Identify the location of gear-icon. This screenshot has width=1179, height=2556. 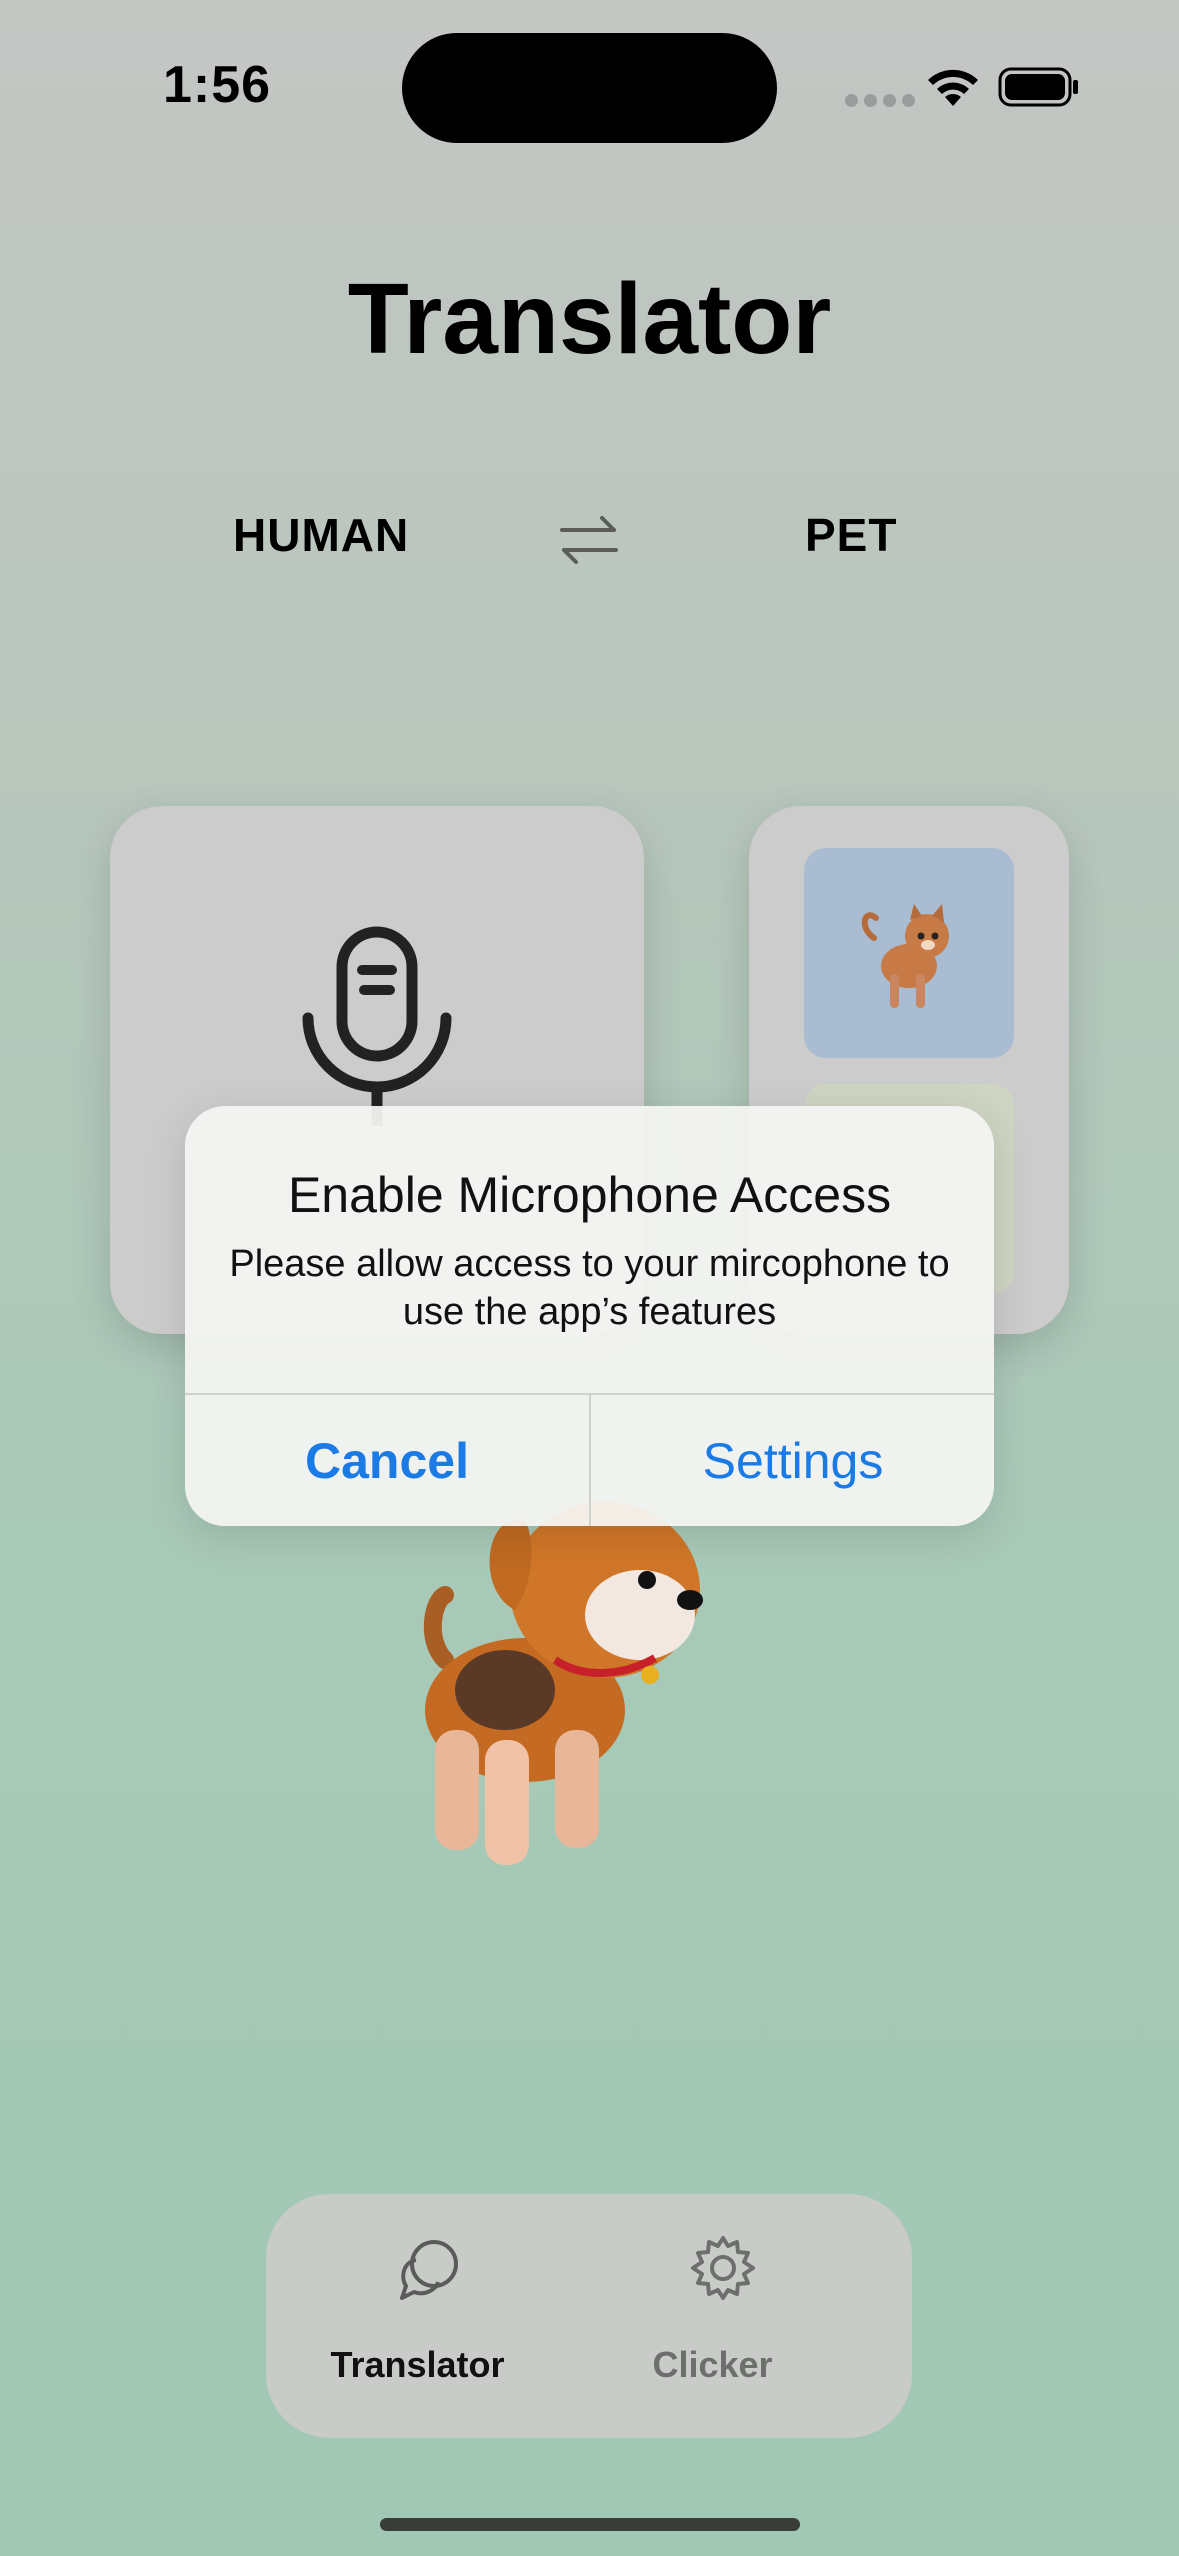
(723, 2268).